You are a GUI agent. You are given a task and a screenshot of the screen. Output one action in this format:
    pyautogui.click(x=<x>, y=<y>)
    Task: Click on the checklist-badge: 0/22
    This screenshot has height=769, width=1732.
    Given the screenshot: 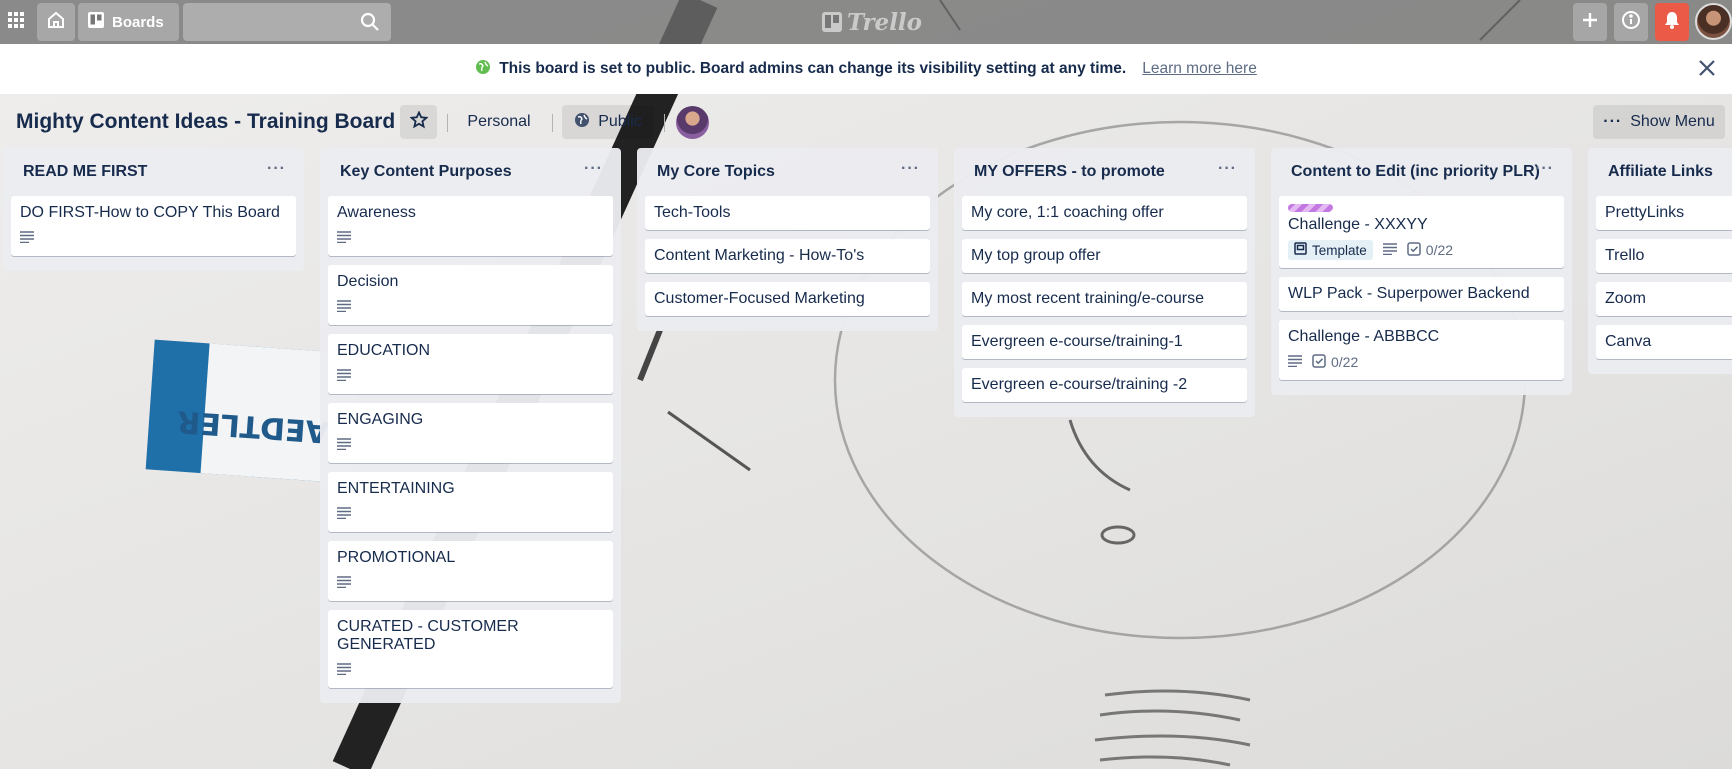 What is the action you would take?
    pyautogui.click(x=1335, y=362)
    